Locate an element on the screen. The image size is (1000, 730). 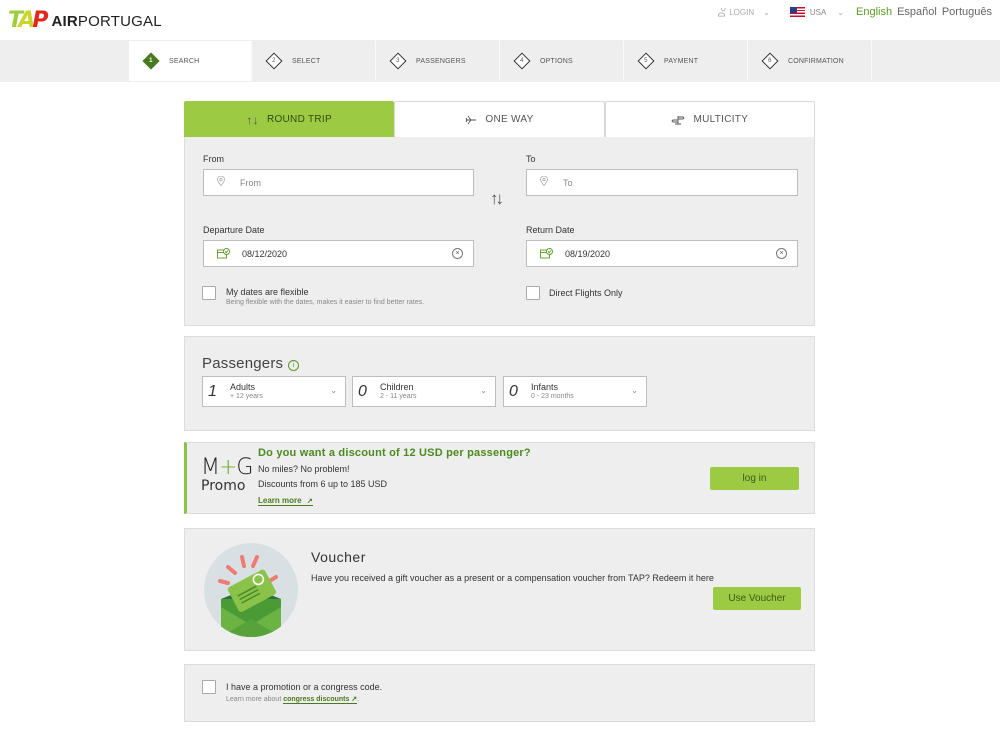
promo-code-checkbox is located at coordinates (209, 687).